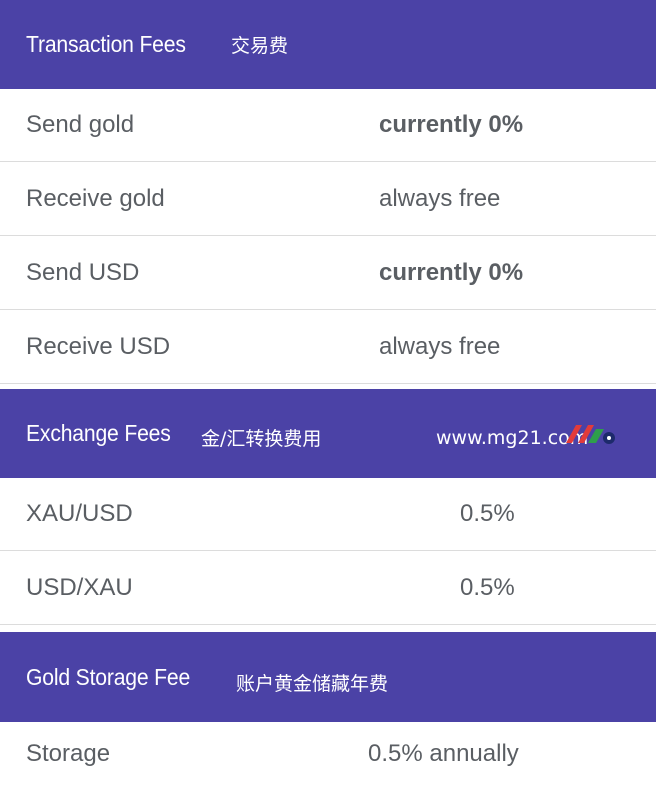  What do you see at coordinates (328, 514) in the screenshot?
I see `fee-row-xau-usd: XAU/USD 0.5%` at bounding box center [328, 514].